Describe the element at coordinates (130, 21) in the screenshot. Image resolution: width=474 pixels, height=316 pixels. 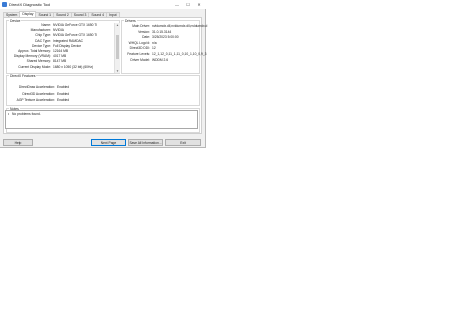
I see `drivers-group-title: Drivers` at that location.